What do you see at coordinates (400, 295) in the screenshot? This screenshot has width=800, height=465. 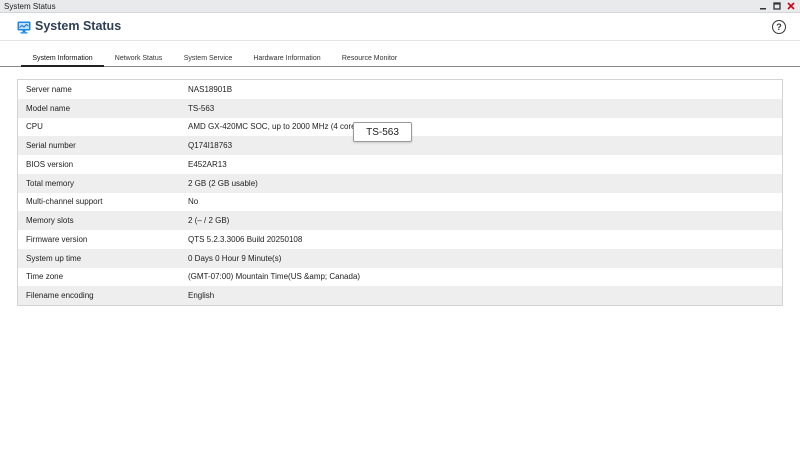 I see `table-row: Filename encoding English` at bounding box center [400, 295].